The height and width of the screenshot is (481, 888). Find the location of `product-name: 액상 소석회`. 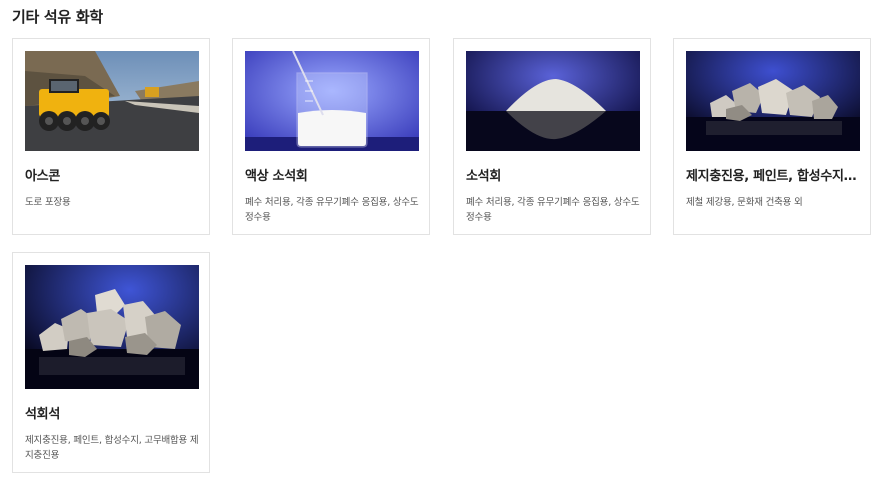

product-name: 액상 소석회 is located at coordinates (332, 174).